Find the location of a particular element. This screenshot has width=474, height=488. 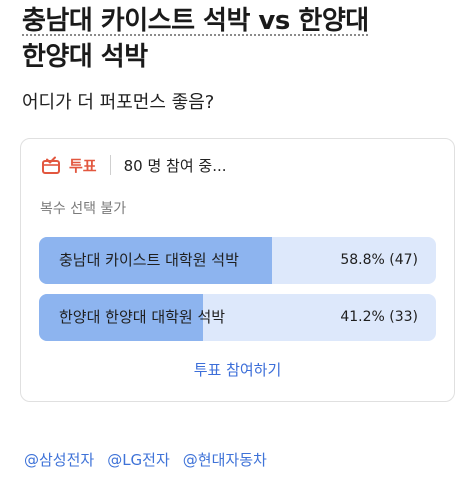

poll-option-1-result: 58.8% (47) is located at coordinates (379, 260).